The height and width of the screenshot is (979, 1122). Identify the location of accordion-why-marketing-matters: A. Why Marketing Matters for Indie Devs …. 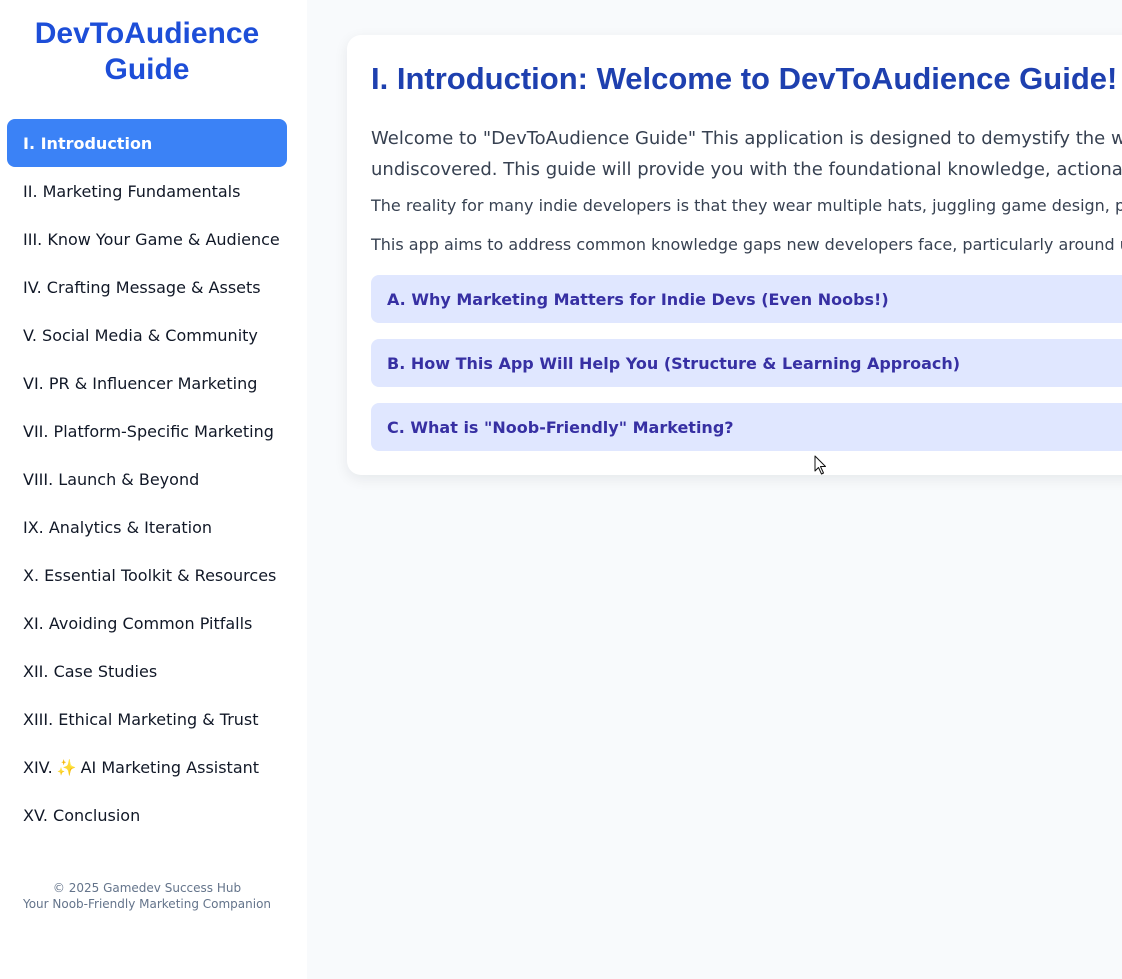
(746, 299).